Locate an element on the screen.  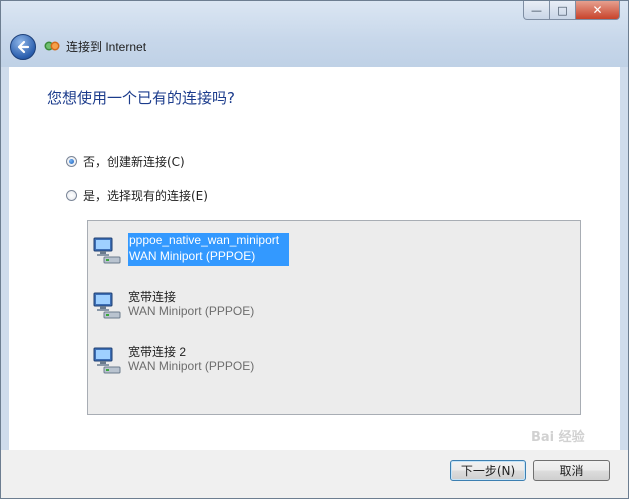
watermark: Bai 经验 is located at coordinates (558, 437).